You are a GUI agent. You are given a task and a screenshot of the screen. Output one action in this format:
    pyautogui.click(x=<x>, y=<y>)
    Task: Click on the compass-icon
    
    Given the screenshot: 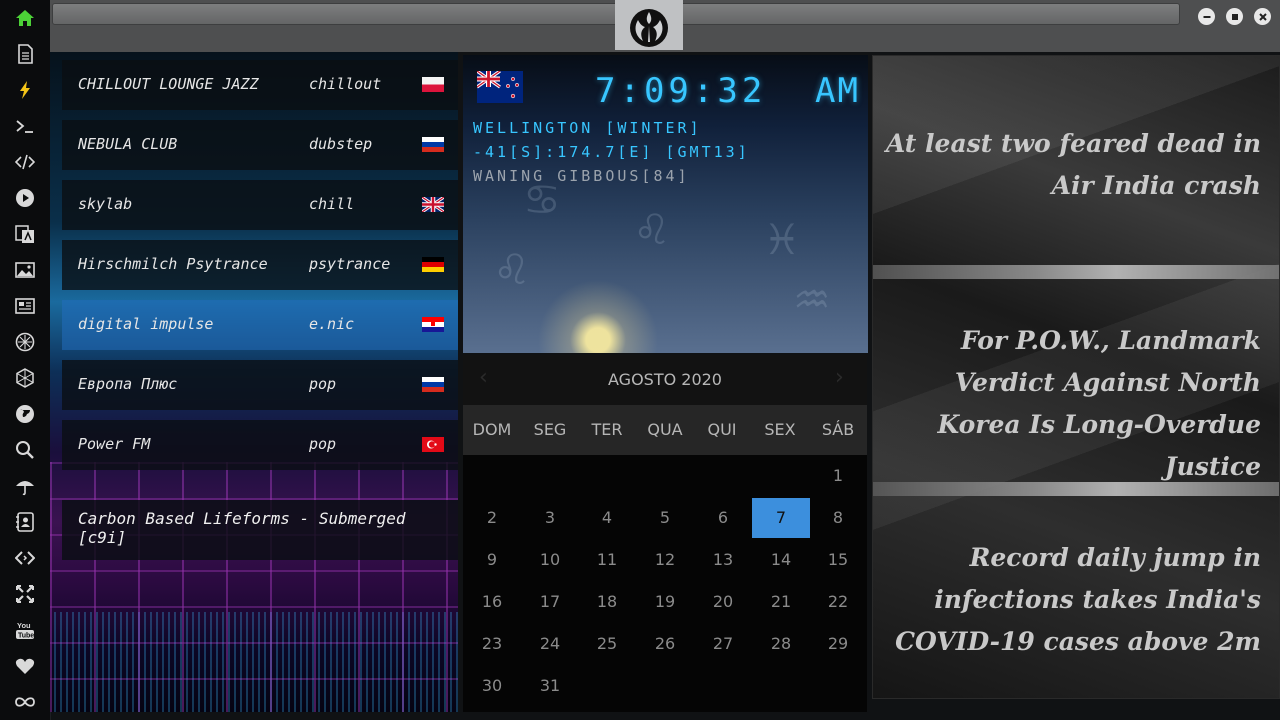 What is the action you would take?
    pyautogui.click(x=25, y=342)
    